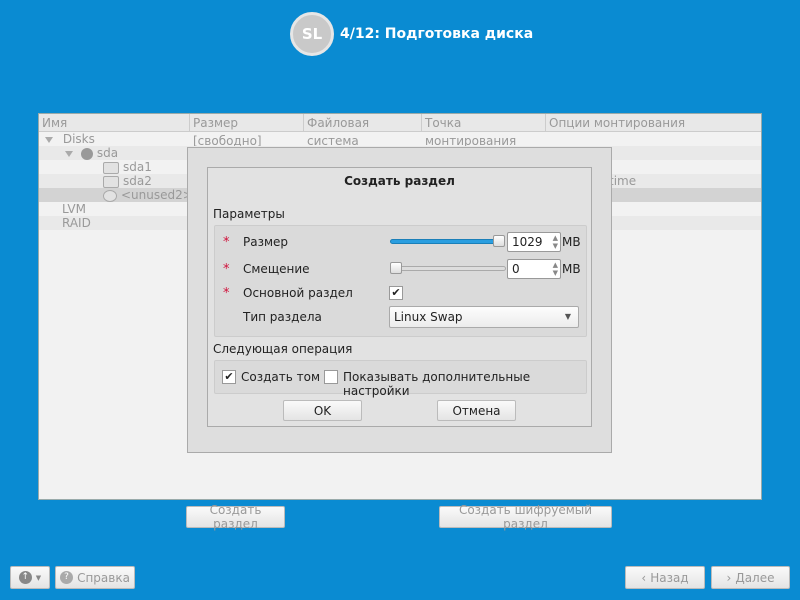 The width and height of the screenshot is (800, 600). Describe the element at coordinates (363, 131) in the screenshot. I see `column-header-fs: Файловая система` at that location.